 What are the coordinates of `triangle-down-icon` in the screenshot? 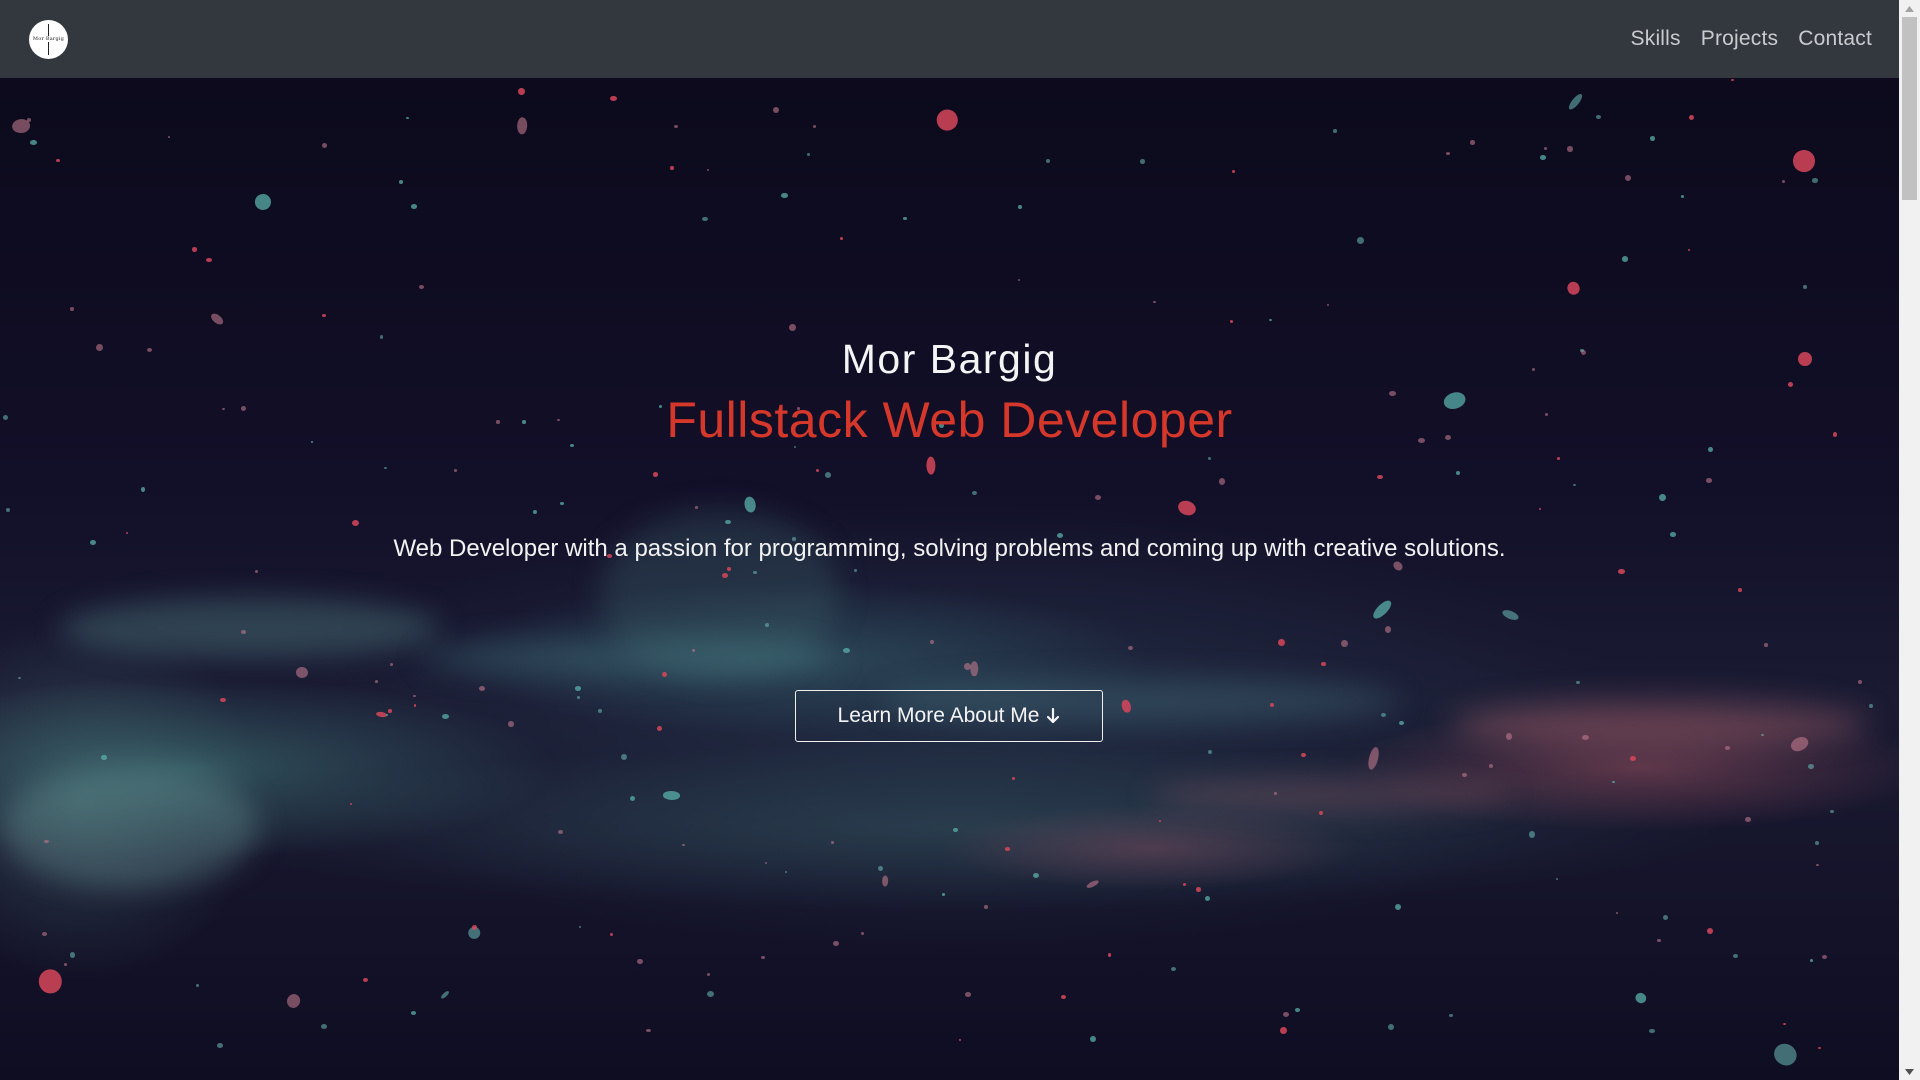 It's located at (1909, 1071).